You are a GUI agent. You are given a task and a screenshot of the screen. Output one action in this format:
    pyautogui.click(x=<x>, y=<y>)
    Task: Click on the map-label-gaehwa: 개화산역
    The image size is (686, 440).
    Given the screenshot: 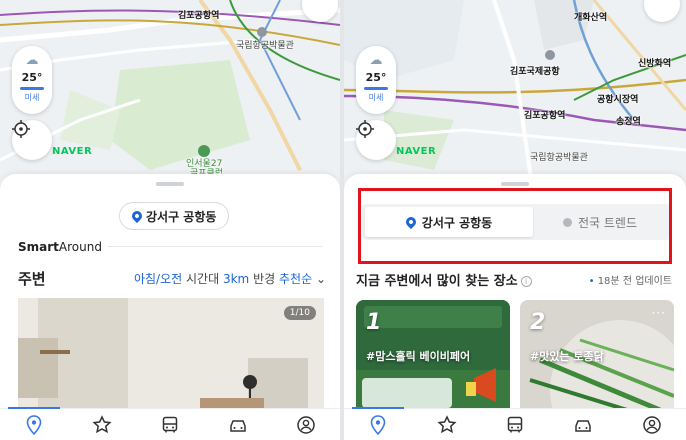 What is the action you would take?
    pyautogui.click(x=590, y=16)
    